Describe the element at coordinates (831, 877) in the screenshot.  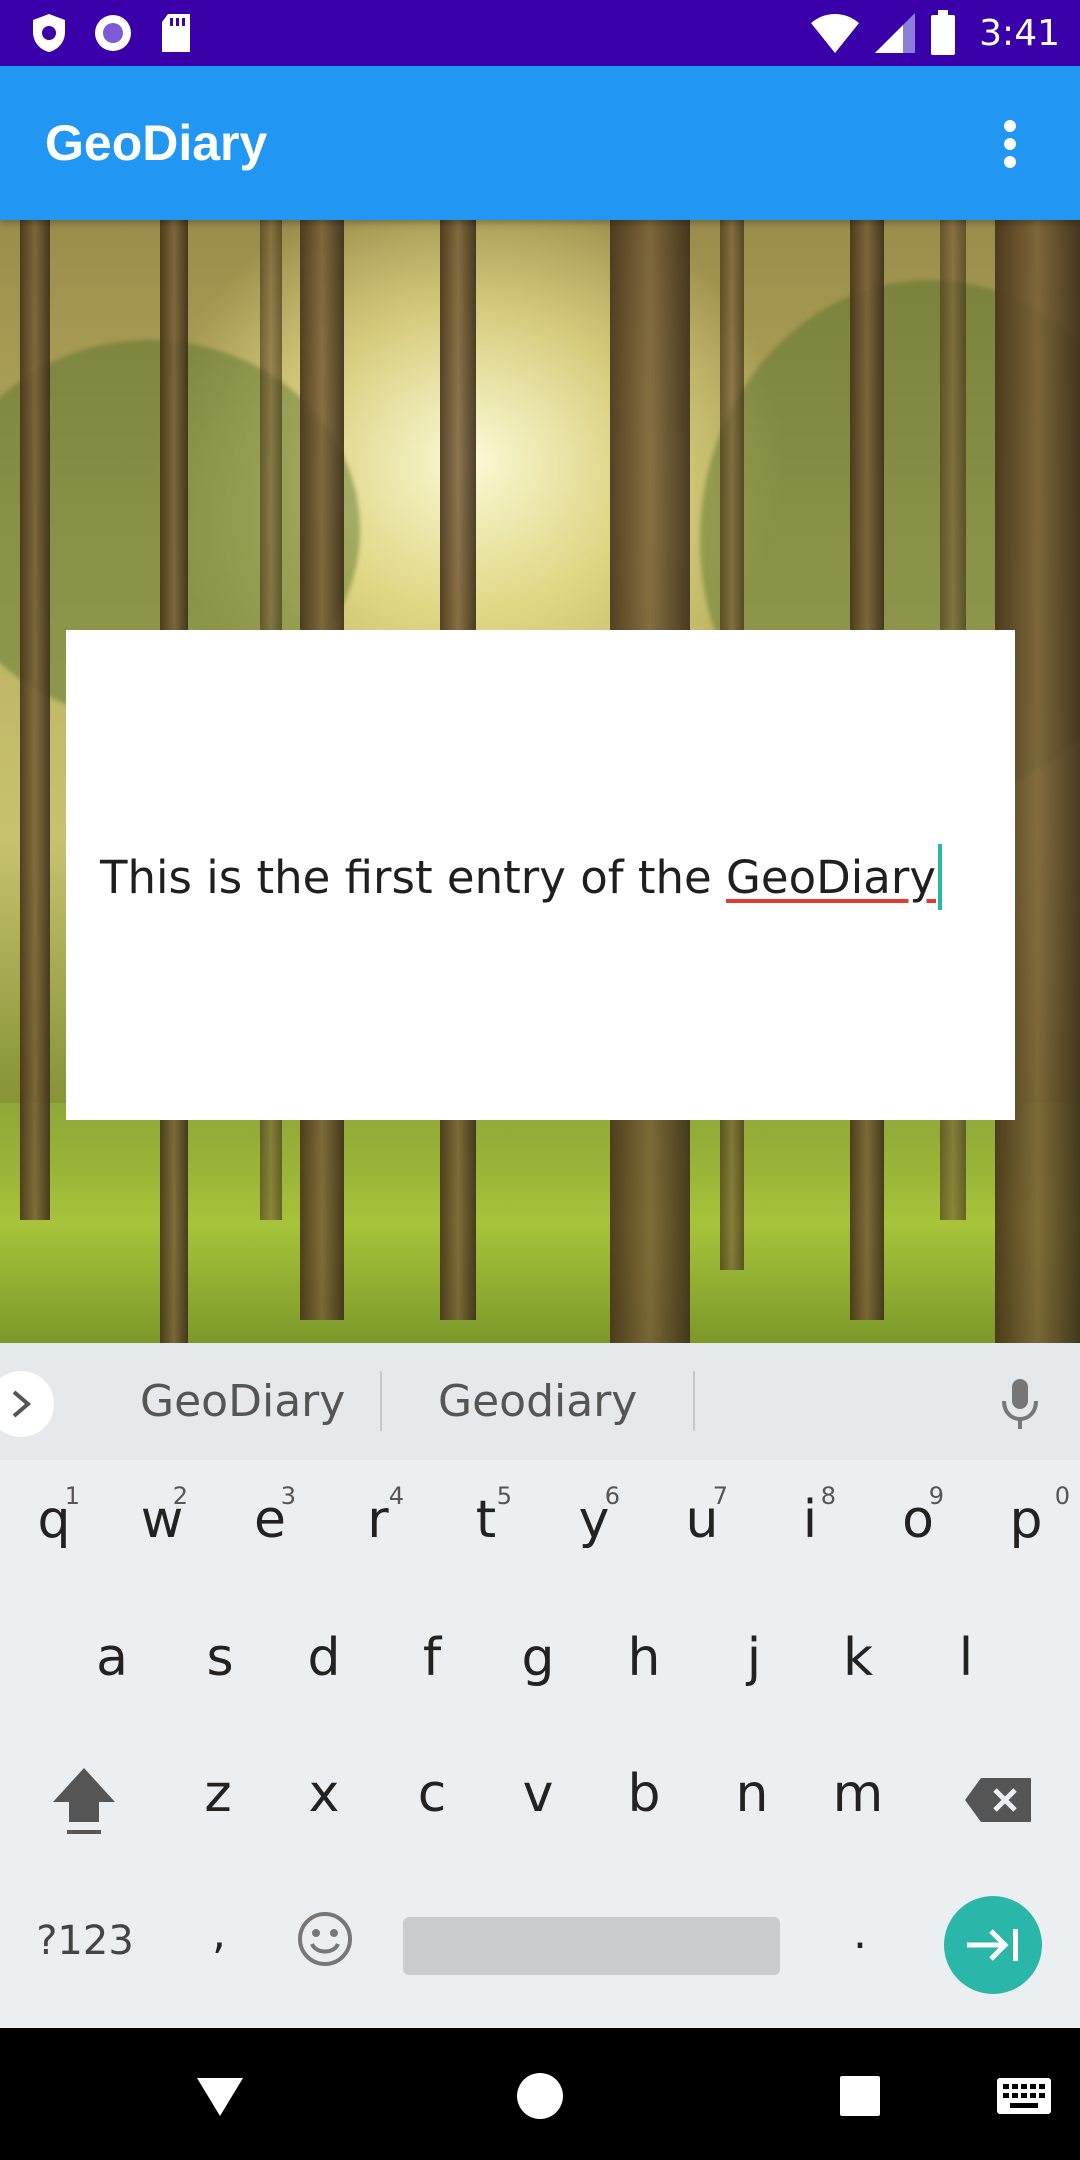
I see `entry-text-misspelled: GeoDiary` at that location.